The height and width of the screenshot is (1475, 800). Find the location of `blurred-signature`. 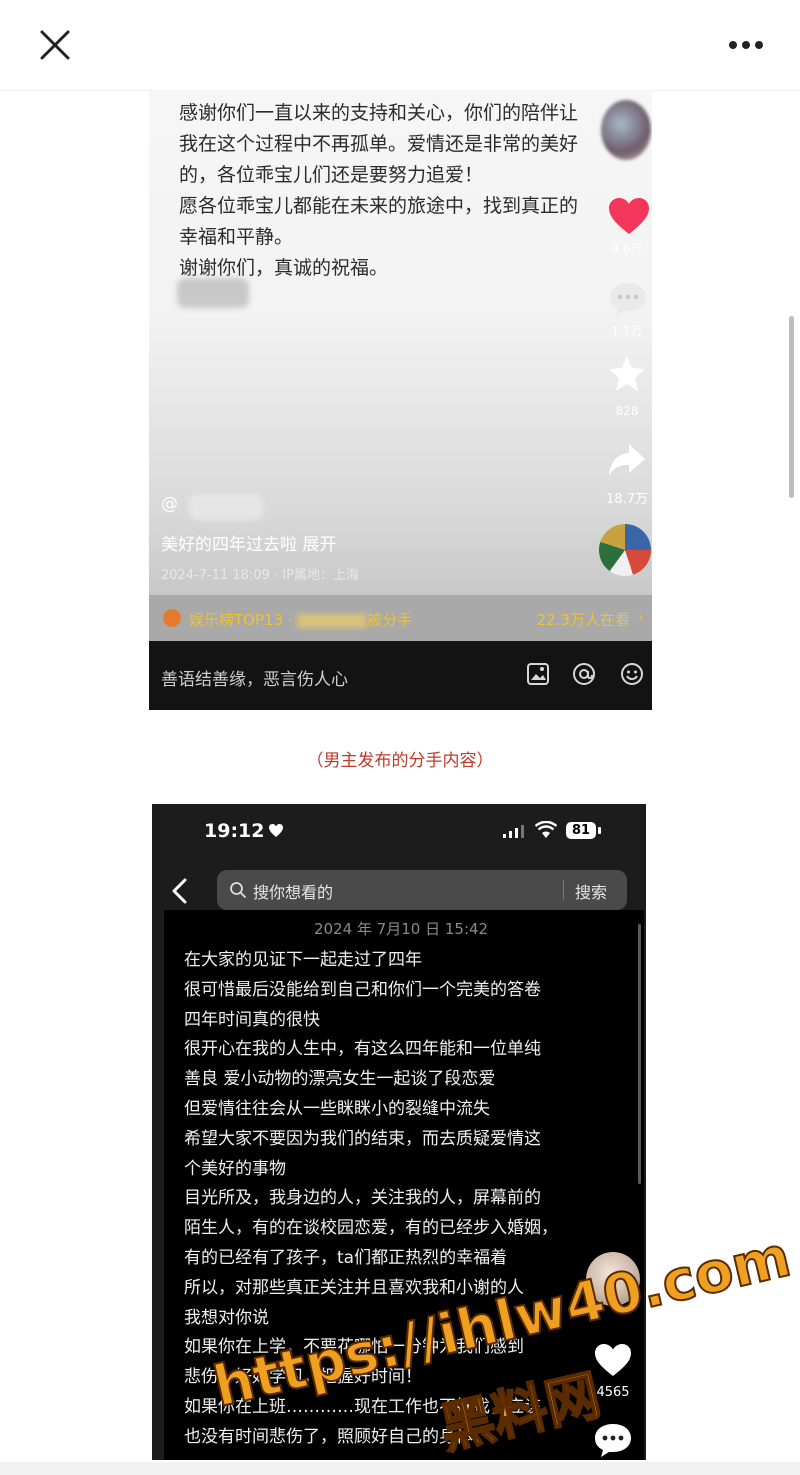

blurred-signature is located at coordinates (213, 293).